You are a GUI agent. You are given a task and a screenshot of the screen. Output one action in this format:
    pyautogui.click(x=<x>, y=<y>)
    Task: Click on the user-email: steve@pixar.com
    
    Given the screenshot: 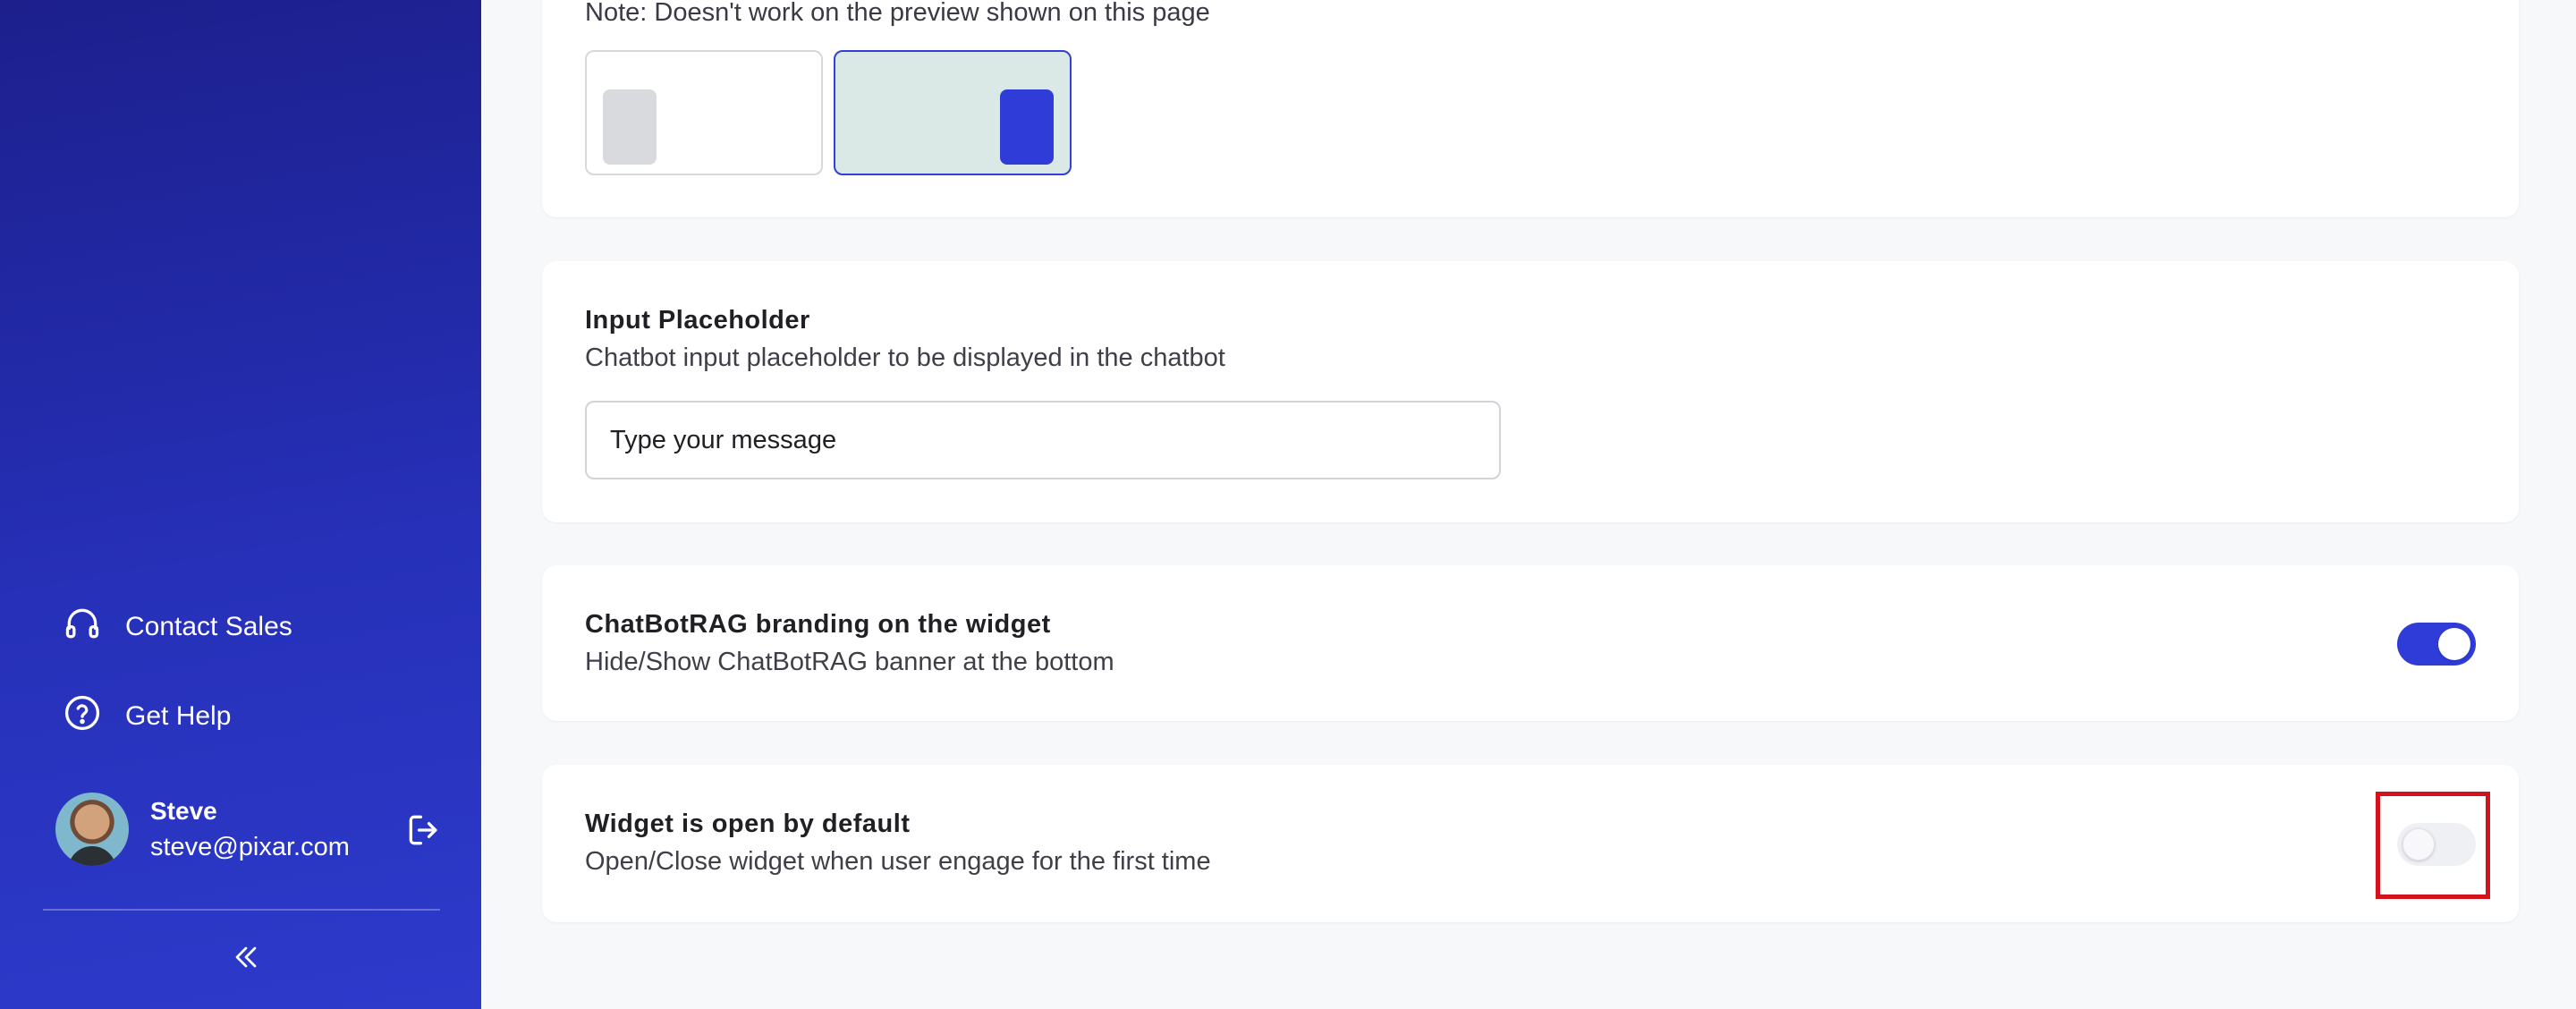 What is the action you would take?
    pyautogui.click(x=250, y=847)
    